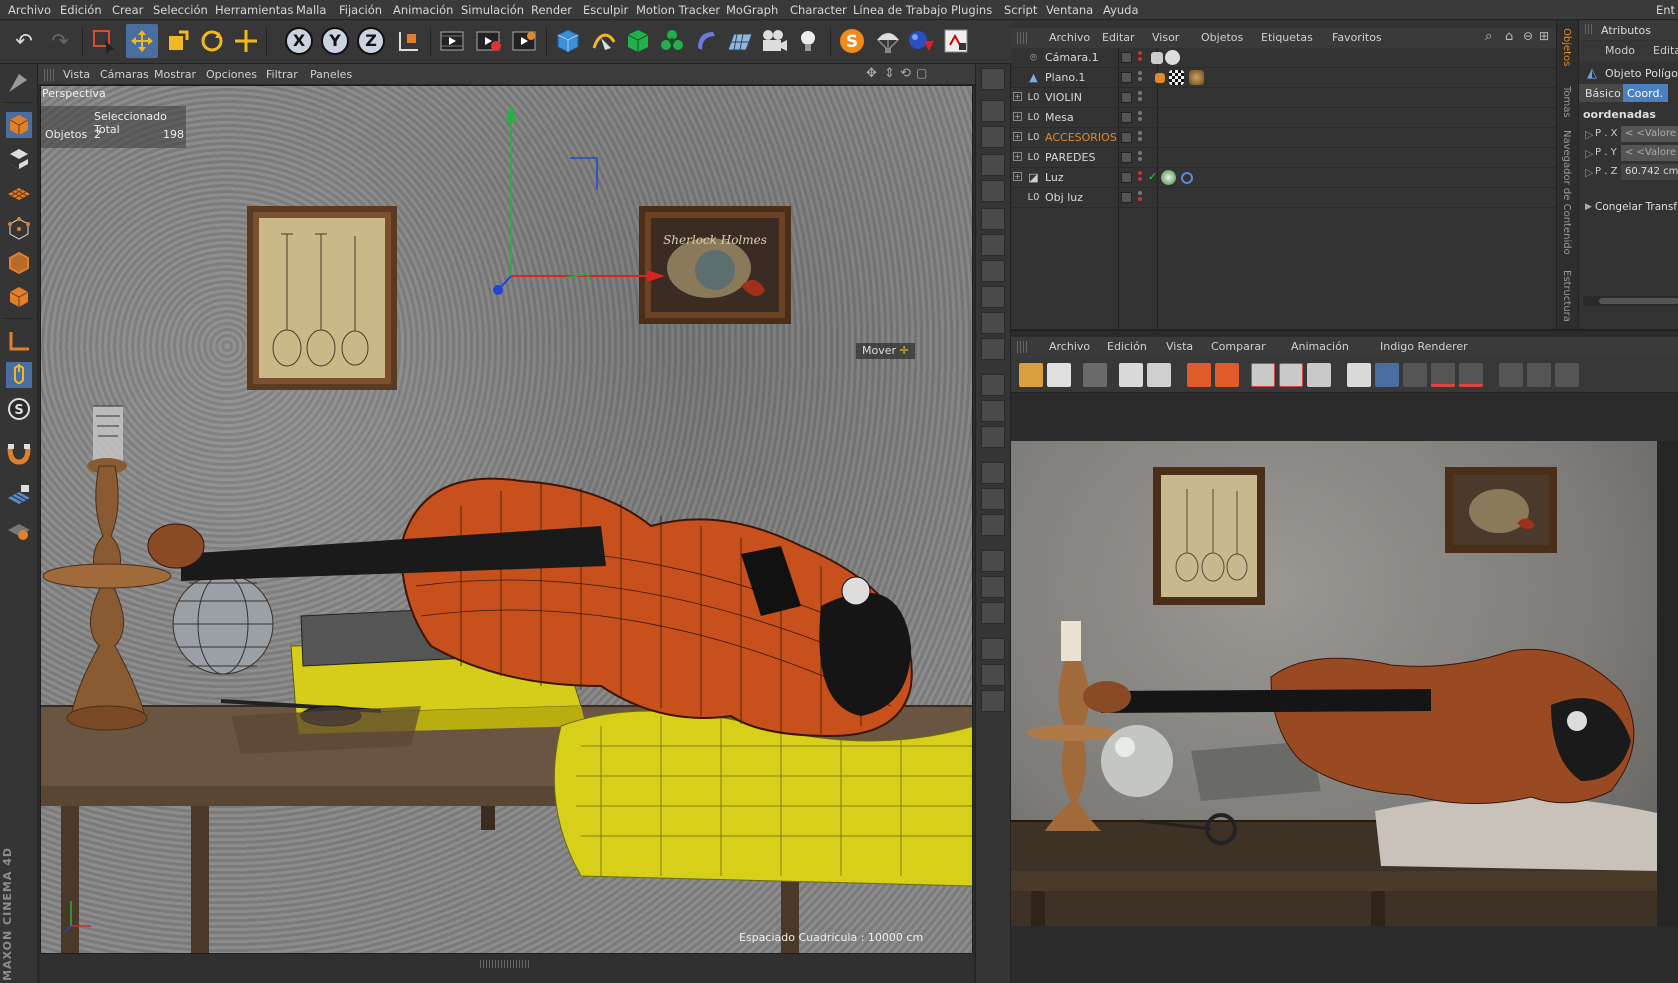  I want to click on floor-grid-icon, so click(740, 41).